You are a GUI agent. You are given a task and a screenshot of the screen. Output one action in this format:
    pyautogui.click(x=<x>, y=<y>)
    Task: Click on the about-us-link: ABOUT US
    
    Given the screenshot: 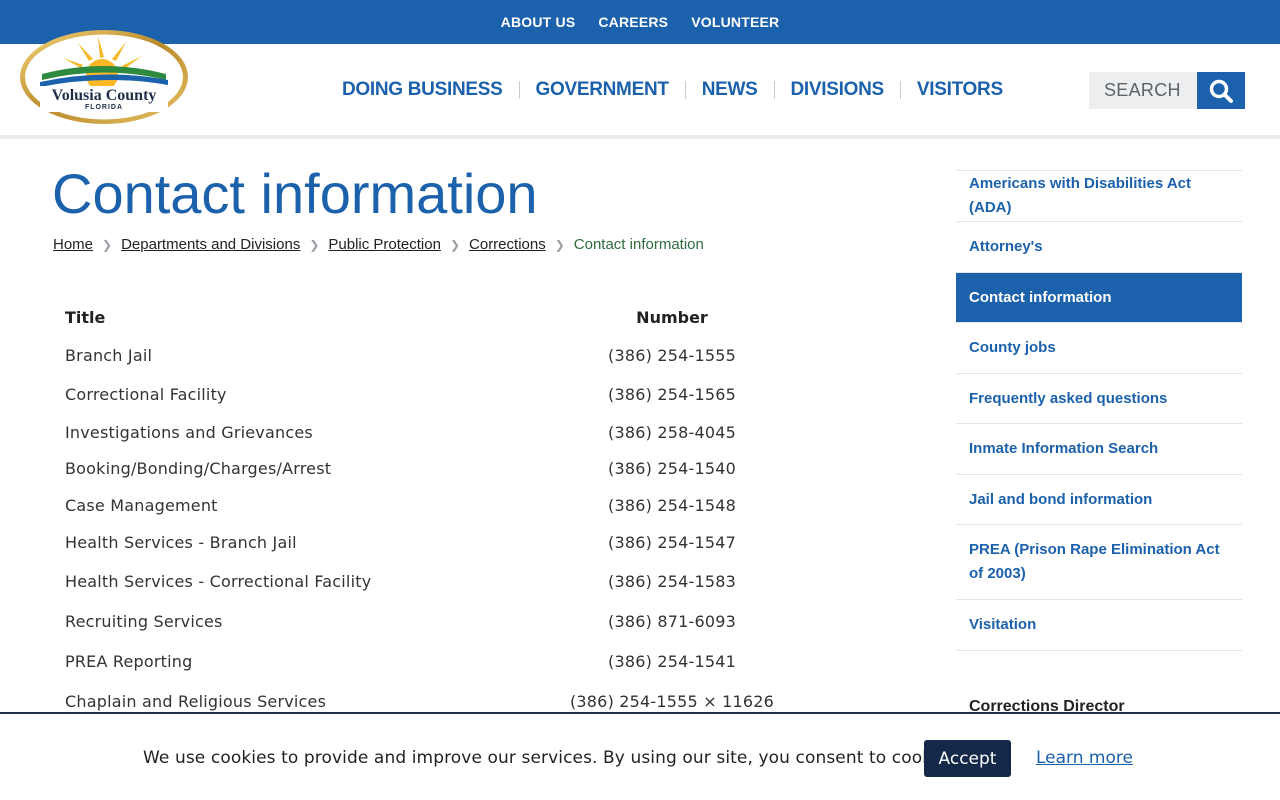 What is the action you would take?
    pyautogui.click(x=538, y=22)
    